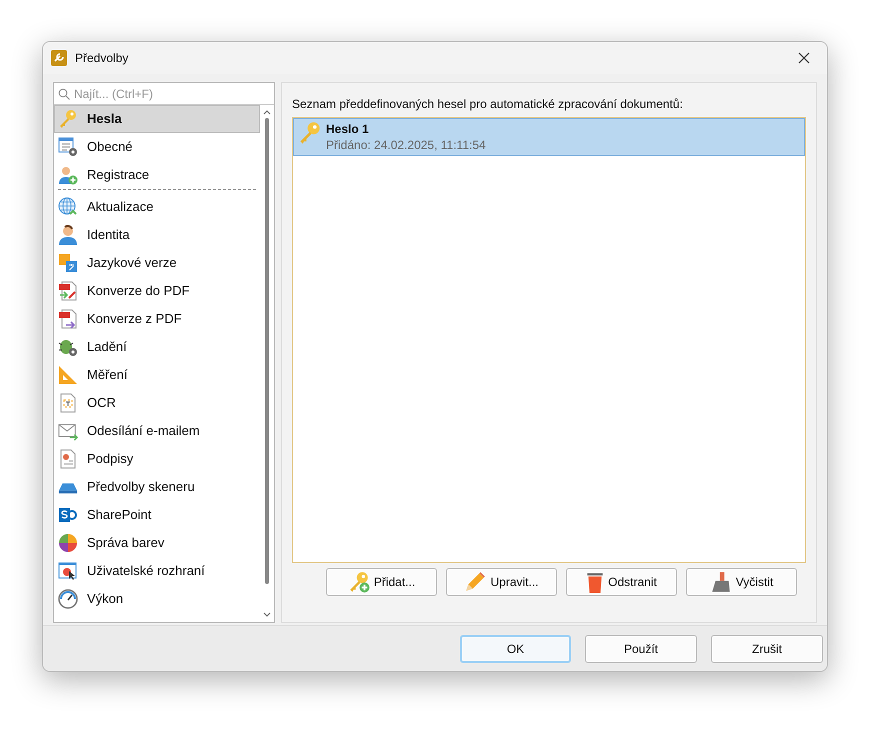 This screenshot has width=873, height=738. I want to click on category-item: Odesílání e-mailem, so click(157, 431).